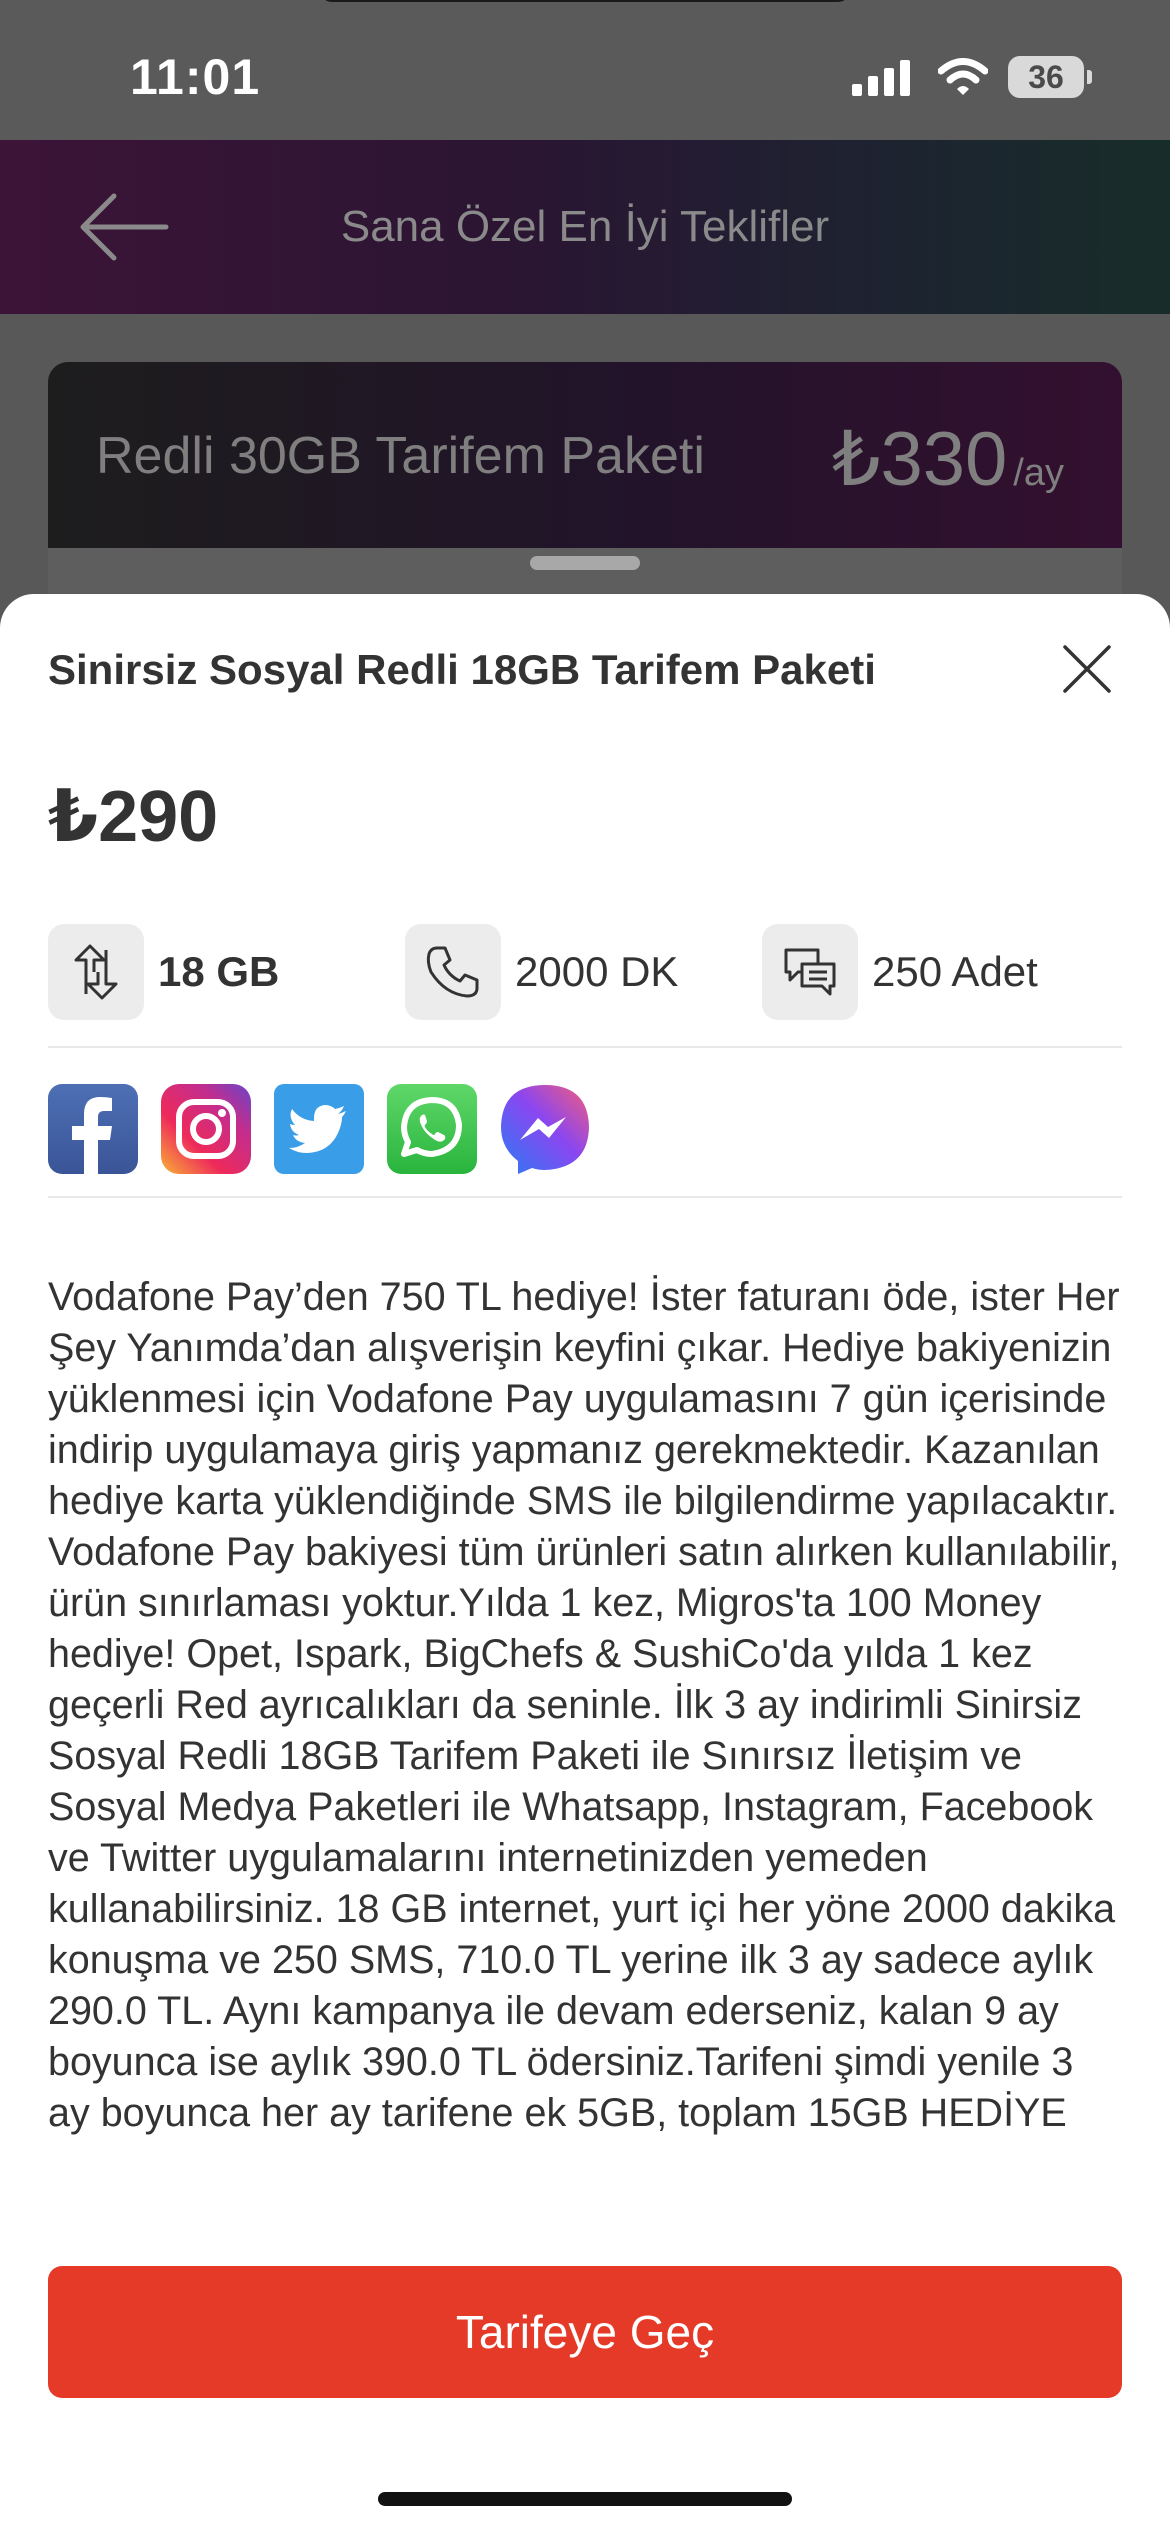 This screenshot has width=1170, height=2532. What do you see at coordinates (93, 1129) in the screenshot?
I see `facebook-icon` at bounding box center [93, 1129].